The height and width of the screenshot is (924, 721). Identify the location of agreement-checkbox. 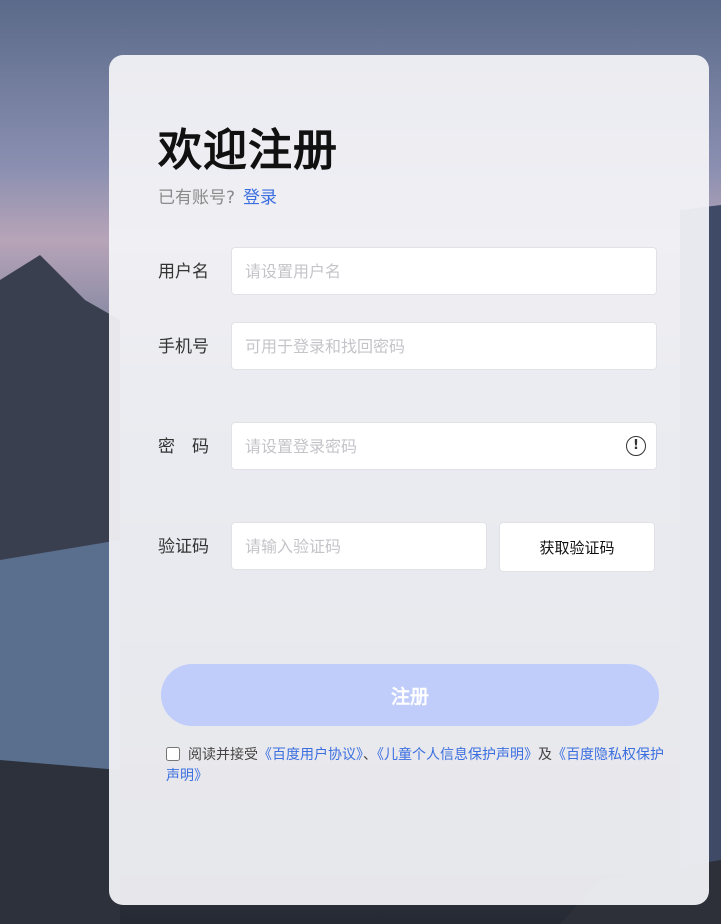
(173, 754).